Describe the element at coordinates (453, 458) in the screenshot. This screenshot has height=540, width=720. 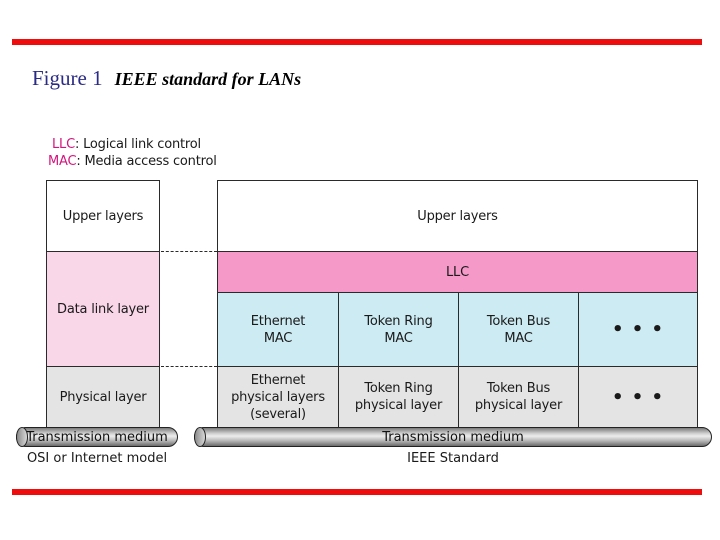
I see `ieee-standard-caption: IEEE Standard` at that location.